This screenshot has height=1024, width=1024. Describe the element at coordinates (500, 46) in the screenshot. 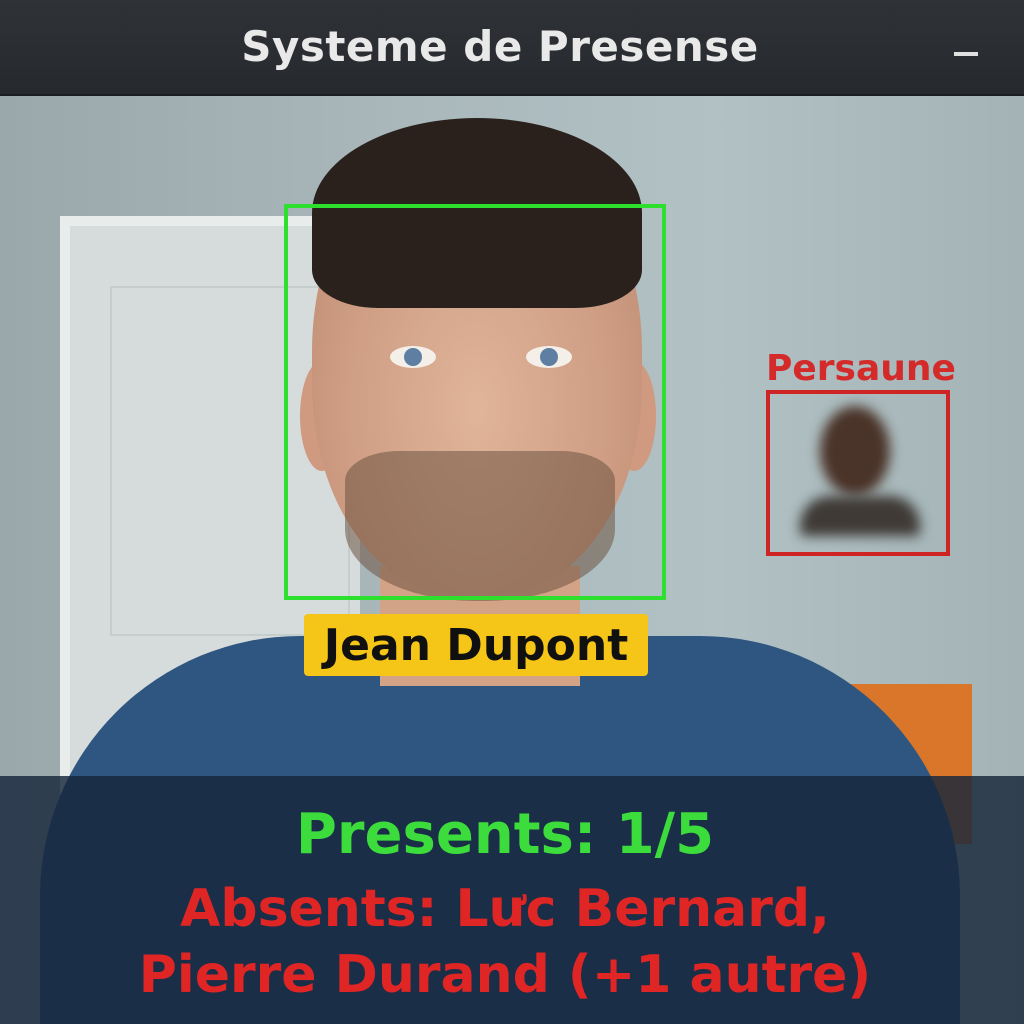

I see `window-title: Systeme de Presense` at that location.